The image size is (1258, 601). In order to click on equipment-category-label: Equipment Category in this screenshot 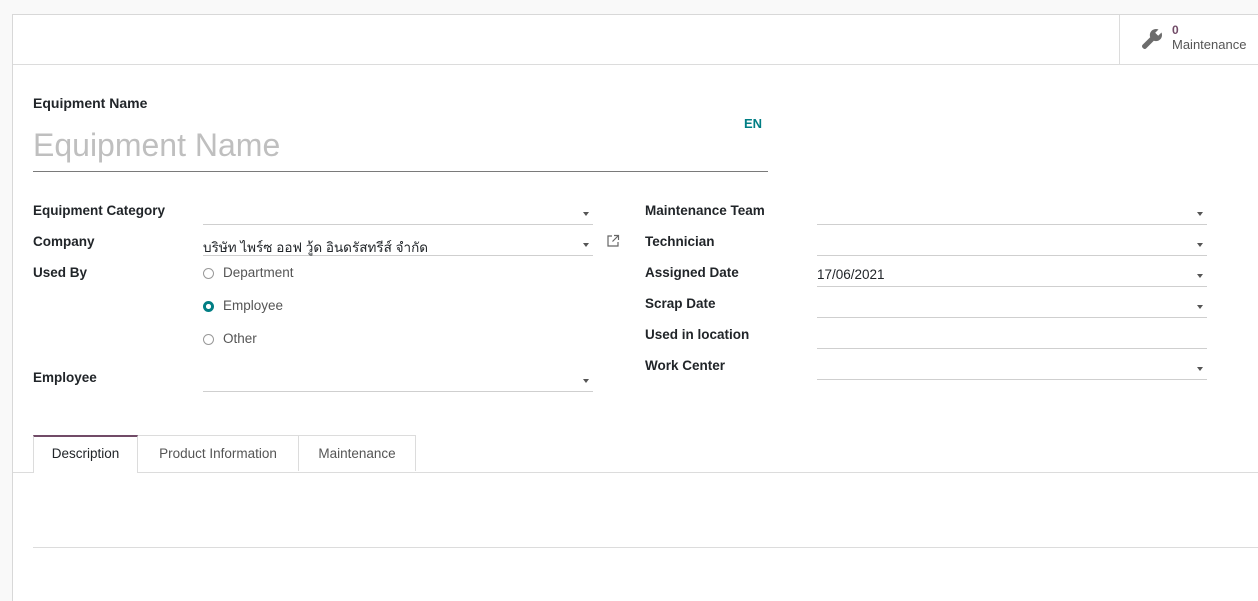, I will do `click(99, 210)`.